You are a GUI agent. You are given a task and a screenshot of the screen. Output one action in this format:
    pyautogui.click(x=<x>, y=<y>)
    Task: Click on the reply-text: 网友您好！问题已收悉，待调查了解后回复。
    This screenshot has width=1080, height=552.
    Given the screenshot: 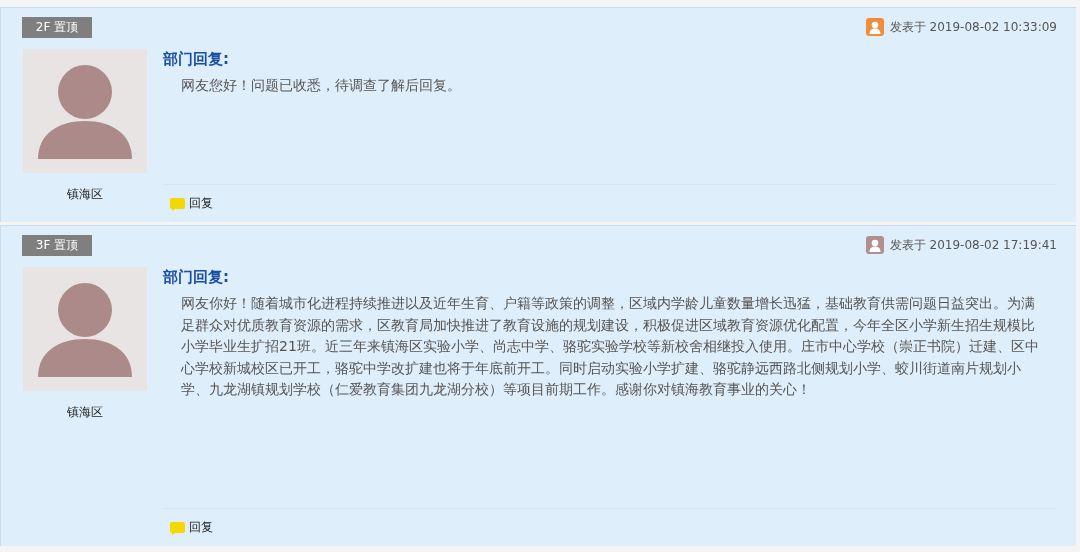 What is the action you would take?
    pyautogui.click(x=321, y=85)
    